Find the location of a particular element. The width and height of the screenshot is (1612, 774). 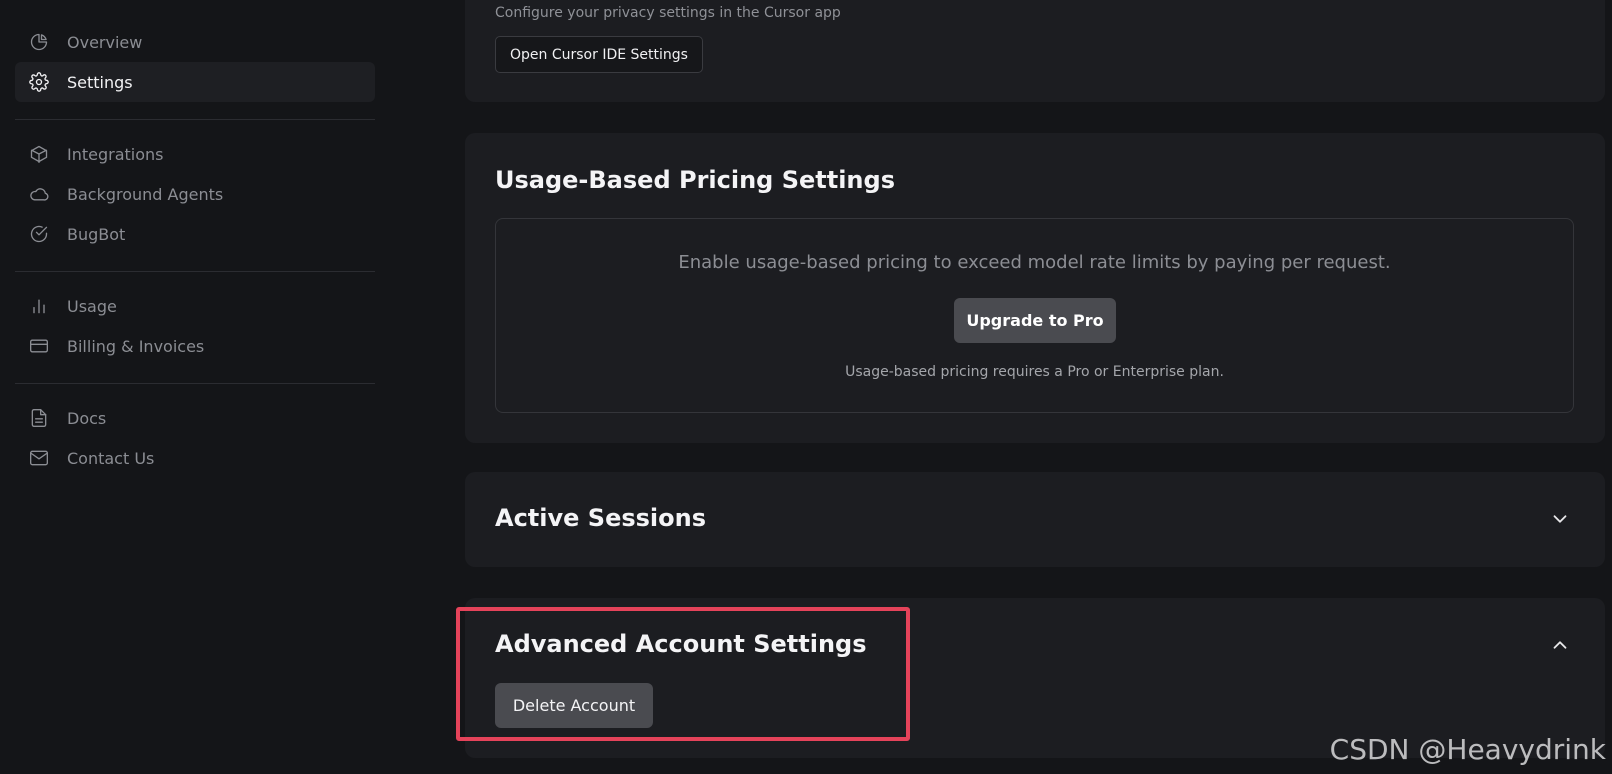

watermark: CSDN @Heavydrink is located at coordinates (1467, 749).